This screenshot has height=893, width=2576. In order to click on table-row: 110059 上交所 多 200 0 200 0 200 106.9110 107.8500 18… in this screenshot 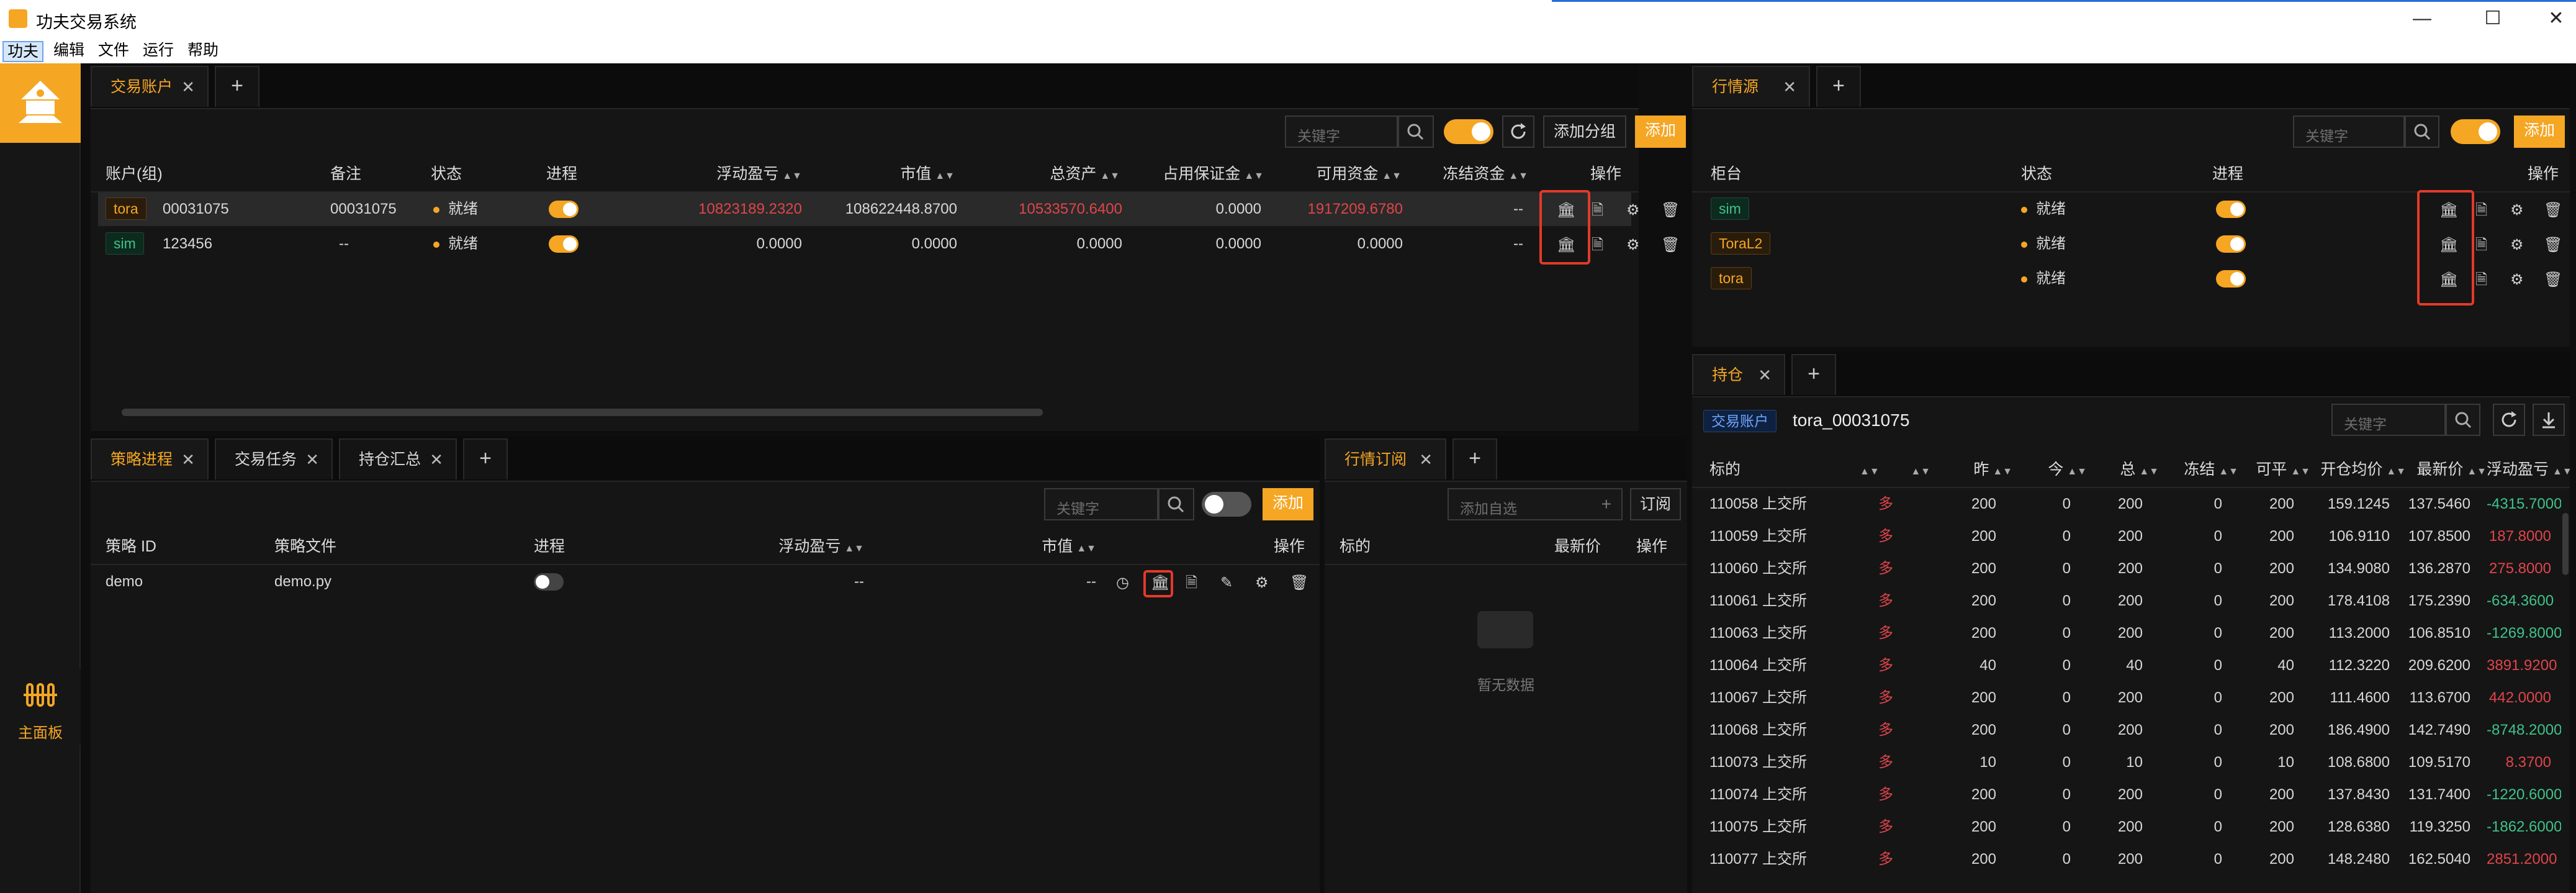, I will do `click(2126, 536)`.